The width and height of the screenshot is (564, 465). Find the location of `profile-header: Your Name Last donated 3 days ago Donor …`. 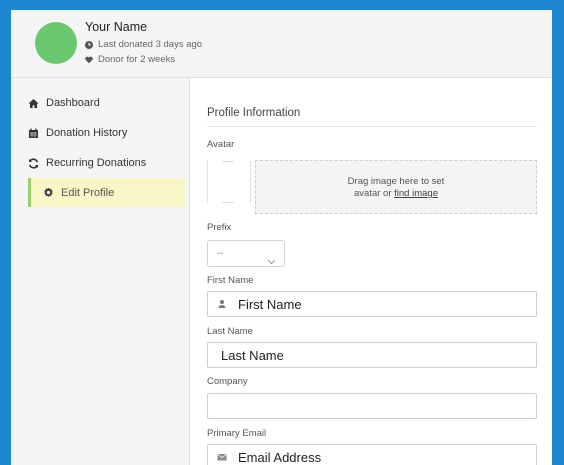

profile-header: Your Name Last donated 3 days ago Donor … is located at coordinates (281, 44).